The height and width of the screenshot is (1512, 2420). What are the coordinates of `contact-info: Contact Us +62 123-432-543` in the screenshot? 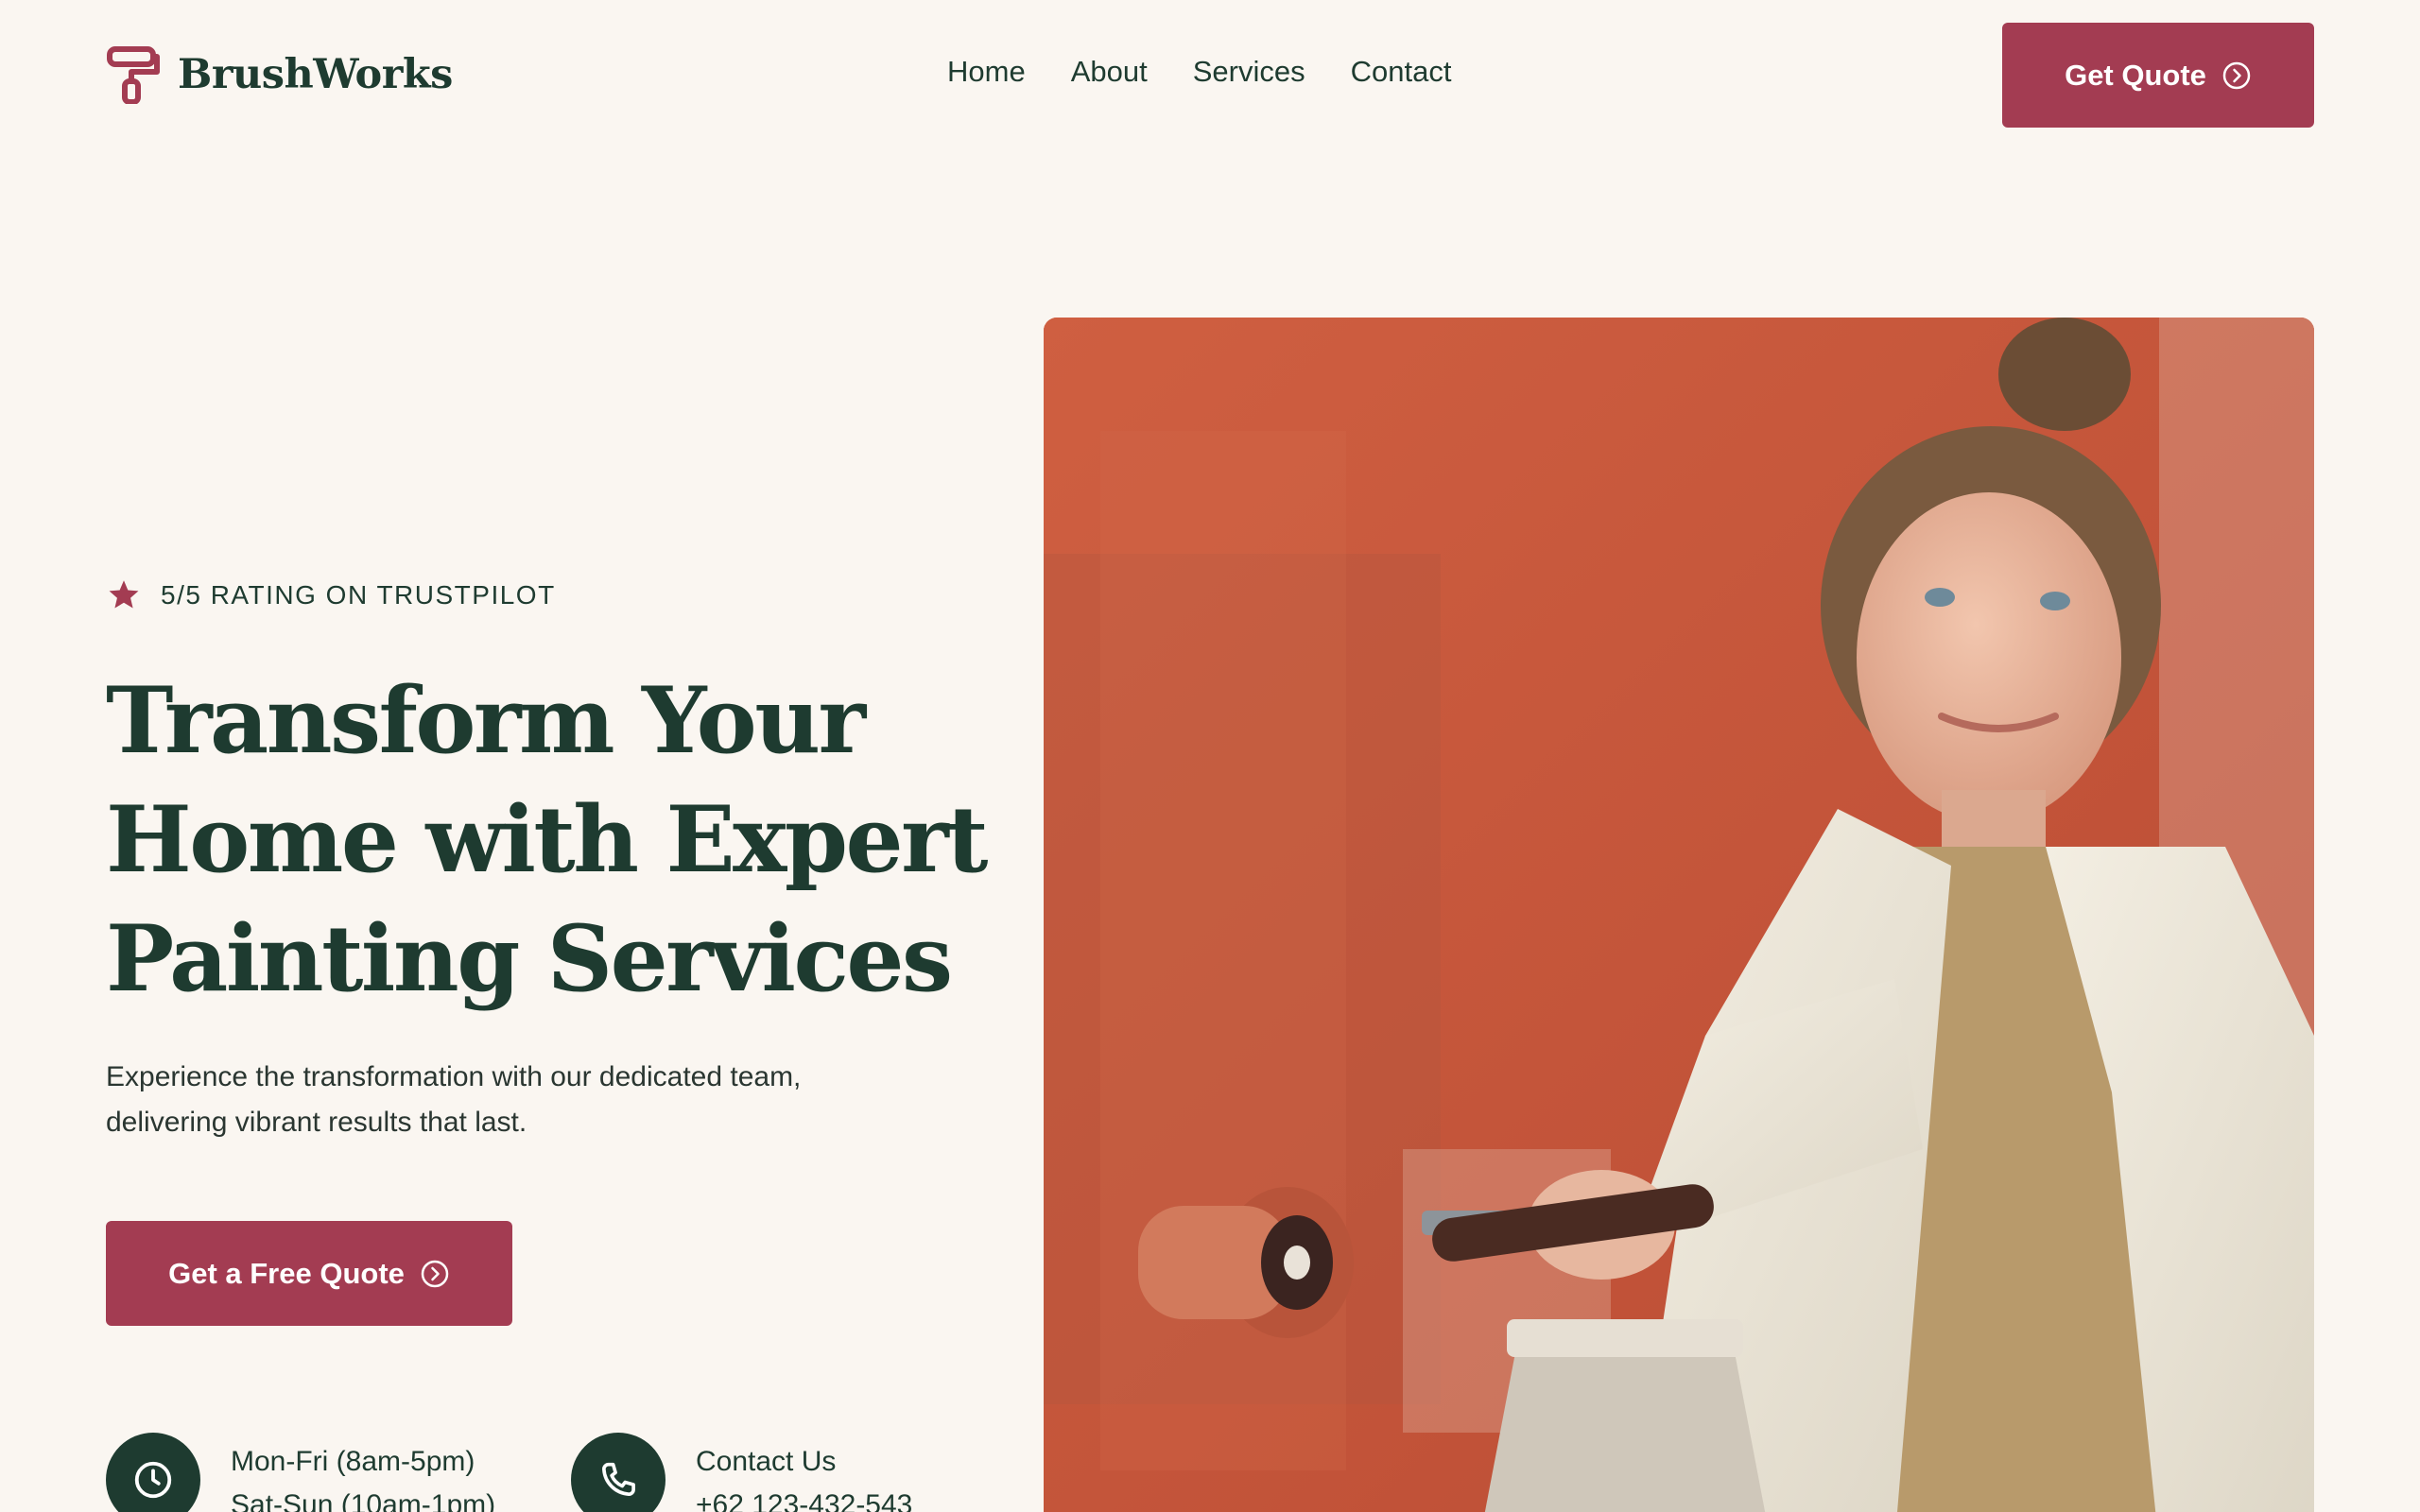 It's located at (742, 1472).